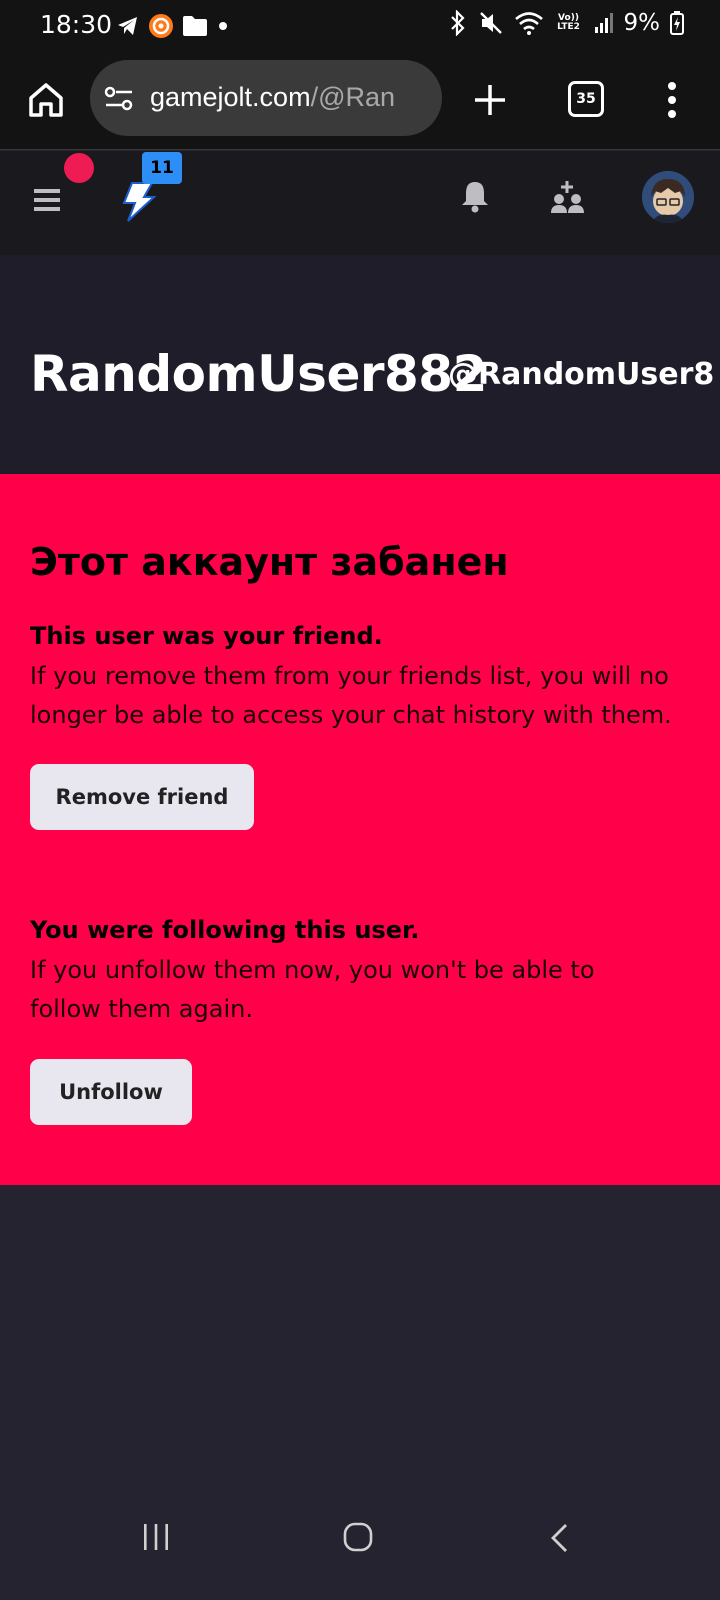 This screenshot has width=720, height=1600. What do you see at coordinates (127, 26) in the screenshot?
I see `telegram-icon` at bounding box center [127, 26].